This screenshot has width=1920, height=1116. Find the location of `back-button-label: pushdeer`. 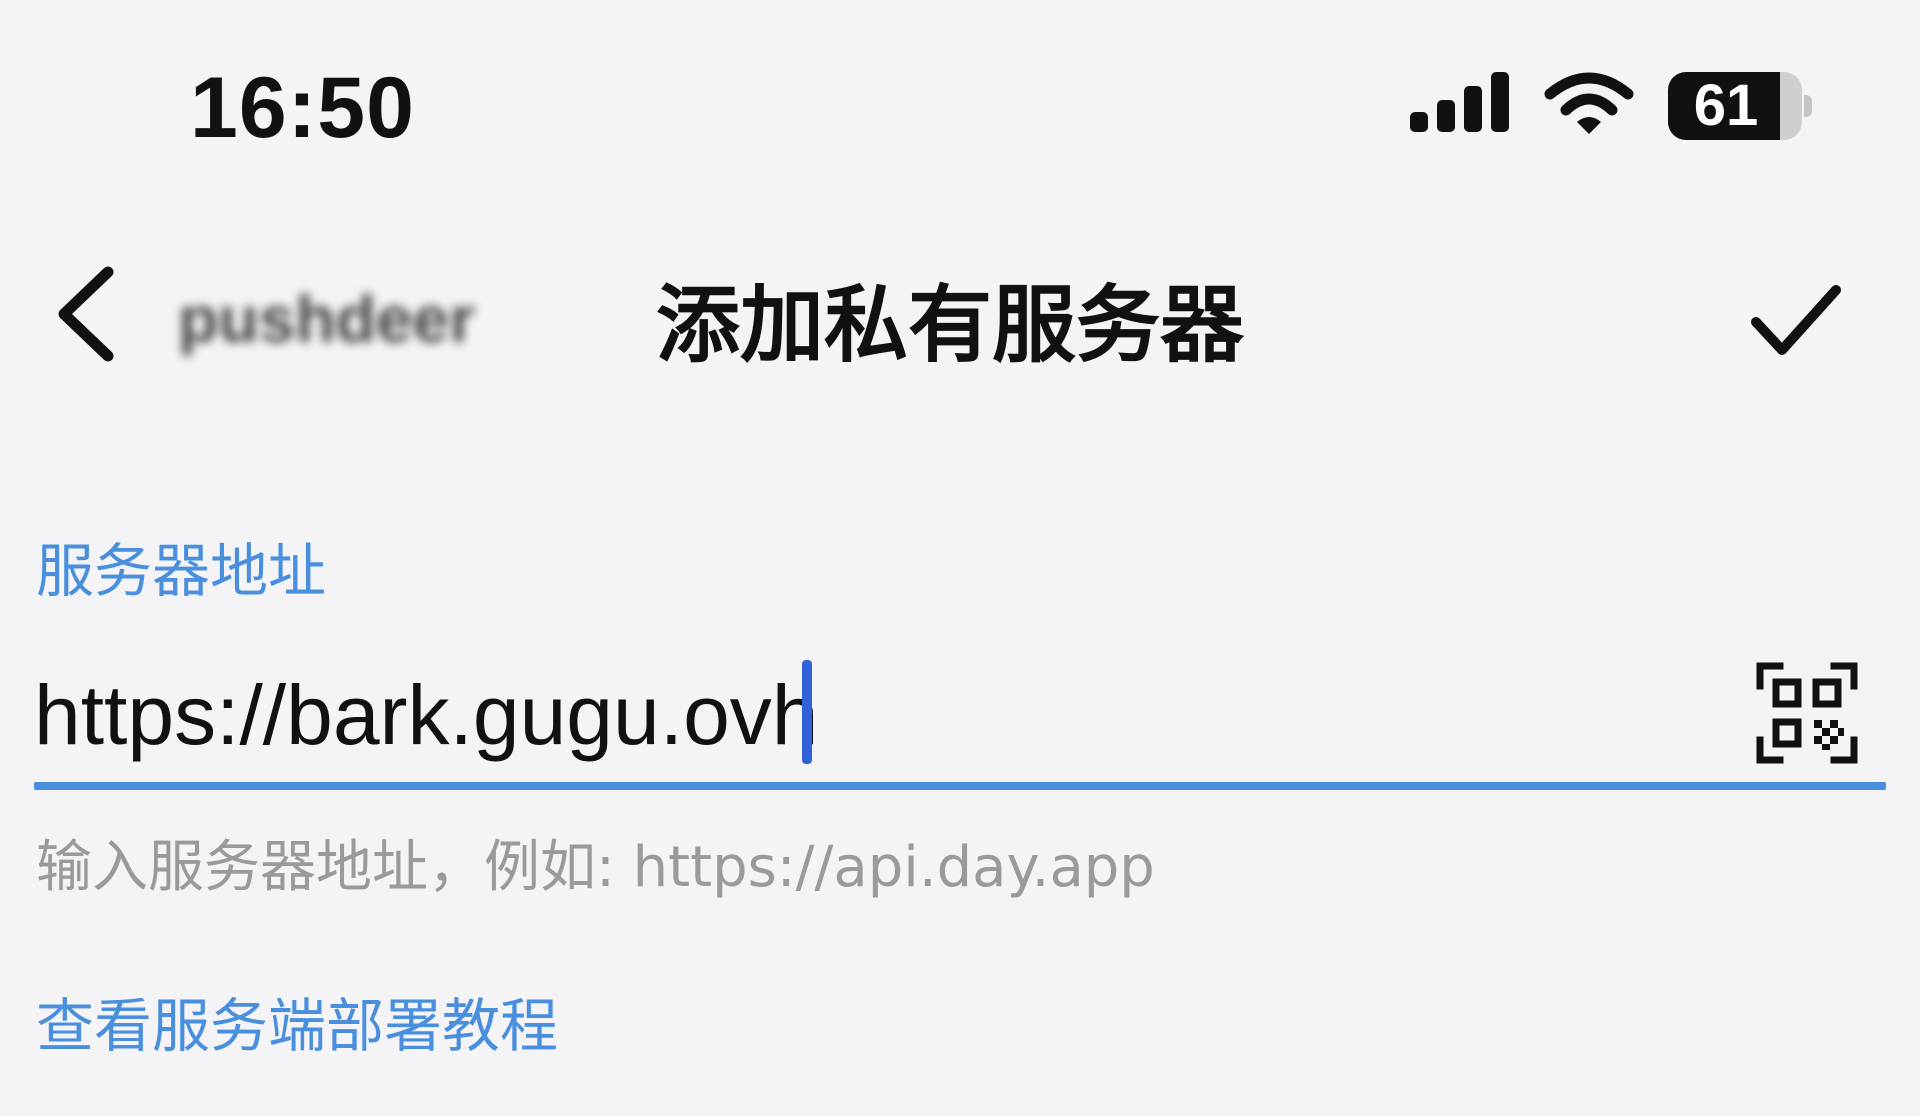

back-button-label: pushdeer is located at coordinates (372, 319).